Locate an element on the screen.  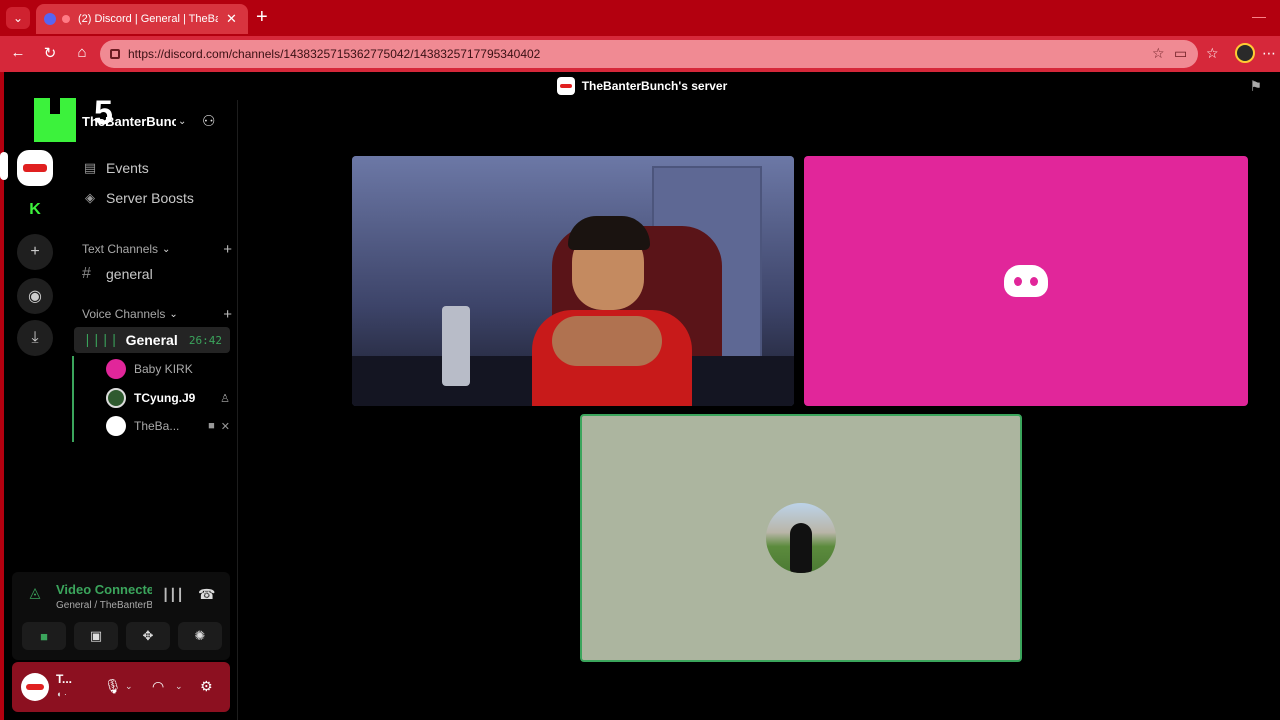
voice-activity-icon: ❘❘❘❘ is located at coordinates (101, 339).